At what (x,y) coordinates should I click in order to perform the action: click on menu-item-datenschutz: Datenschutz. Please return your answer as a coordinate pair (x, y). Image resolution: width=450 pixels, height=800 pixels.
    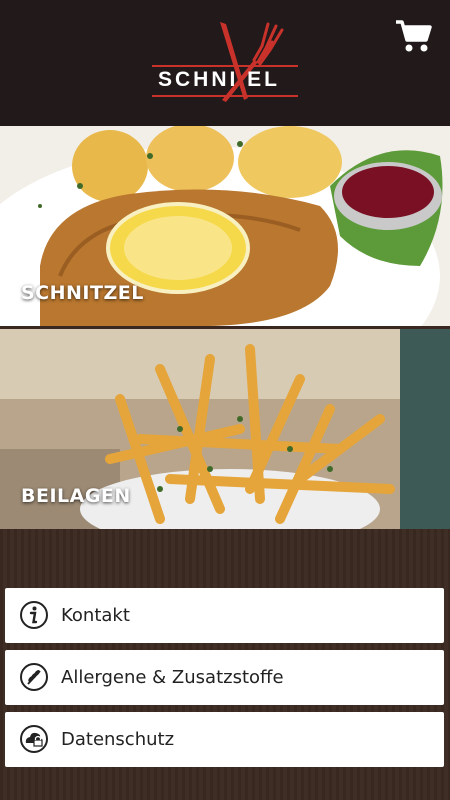
    Looking at the image, I should click on (224, 739).